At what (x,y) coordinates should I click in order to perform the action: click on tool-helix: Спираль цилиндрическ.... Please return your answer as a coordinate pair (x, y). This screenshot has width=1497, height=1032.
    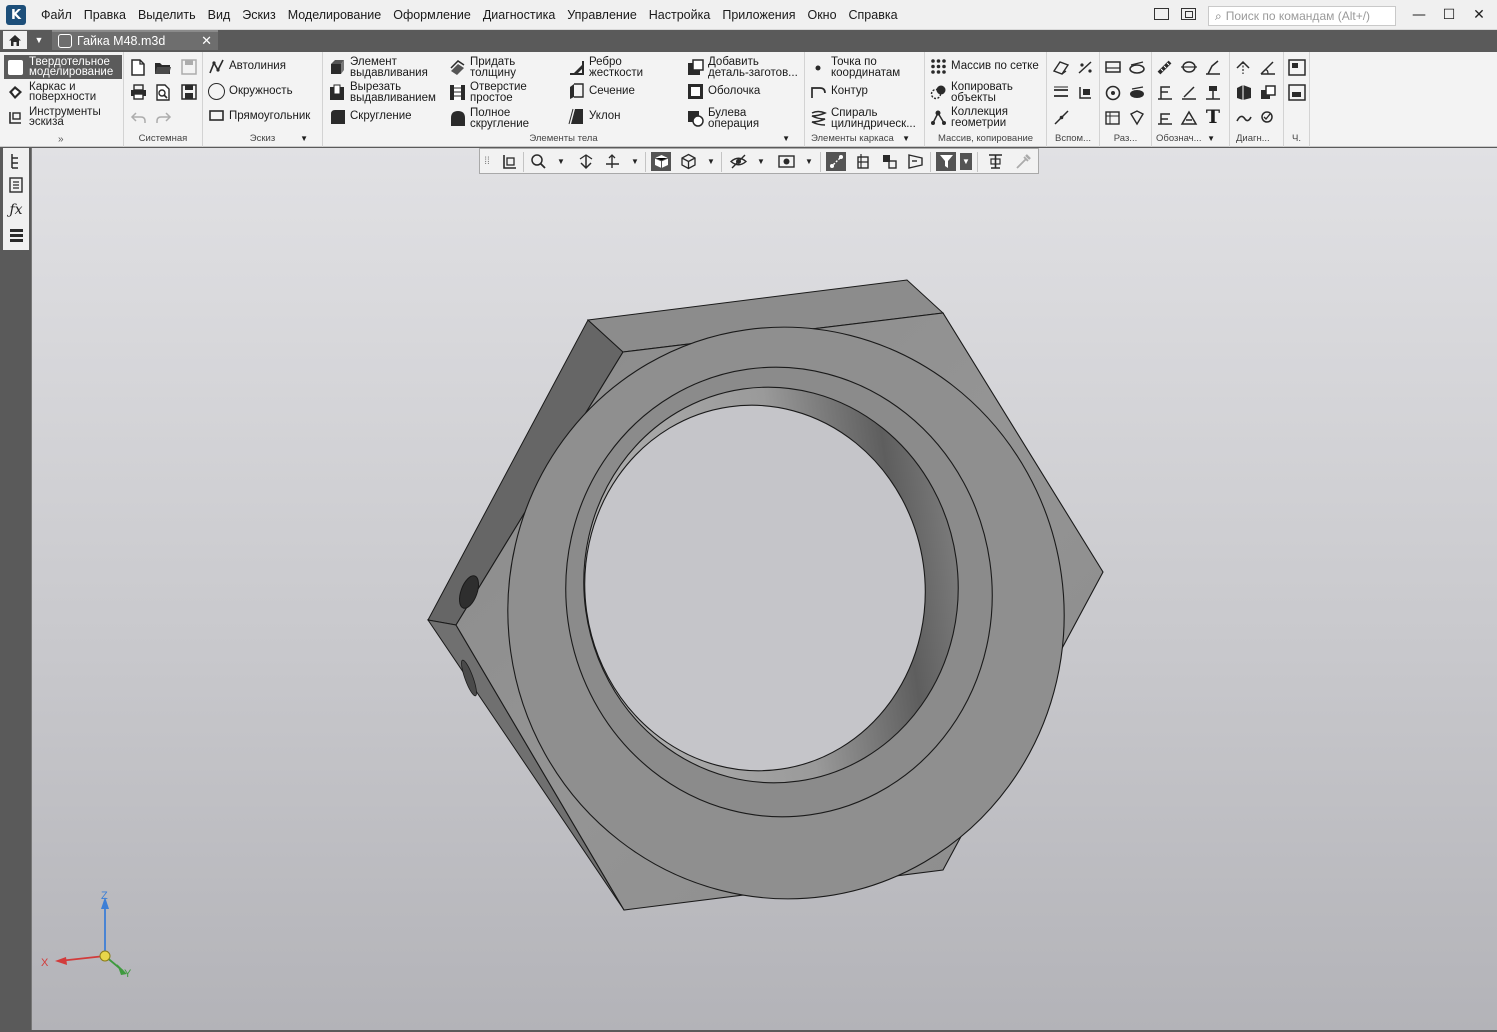
    Looking at the image, I should click on (866, 118).